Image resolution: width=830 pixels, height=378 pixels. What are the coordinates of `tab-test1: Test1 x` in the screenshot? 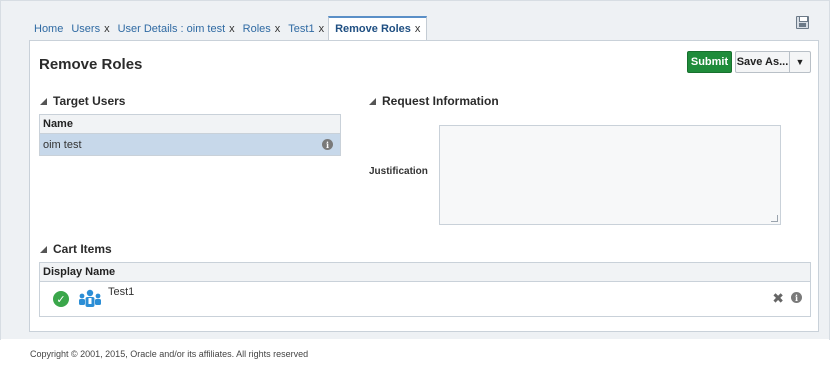 It's located at (306, 29).